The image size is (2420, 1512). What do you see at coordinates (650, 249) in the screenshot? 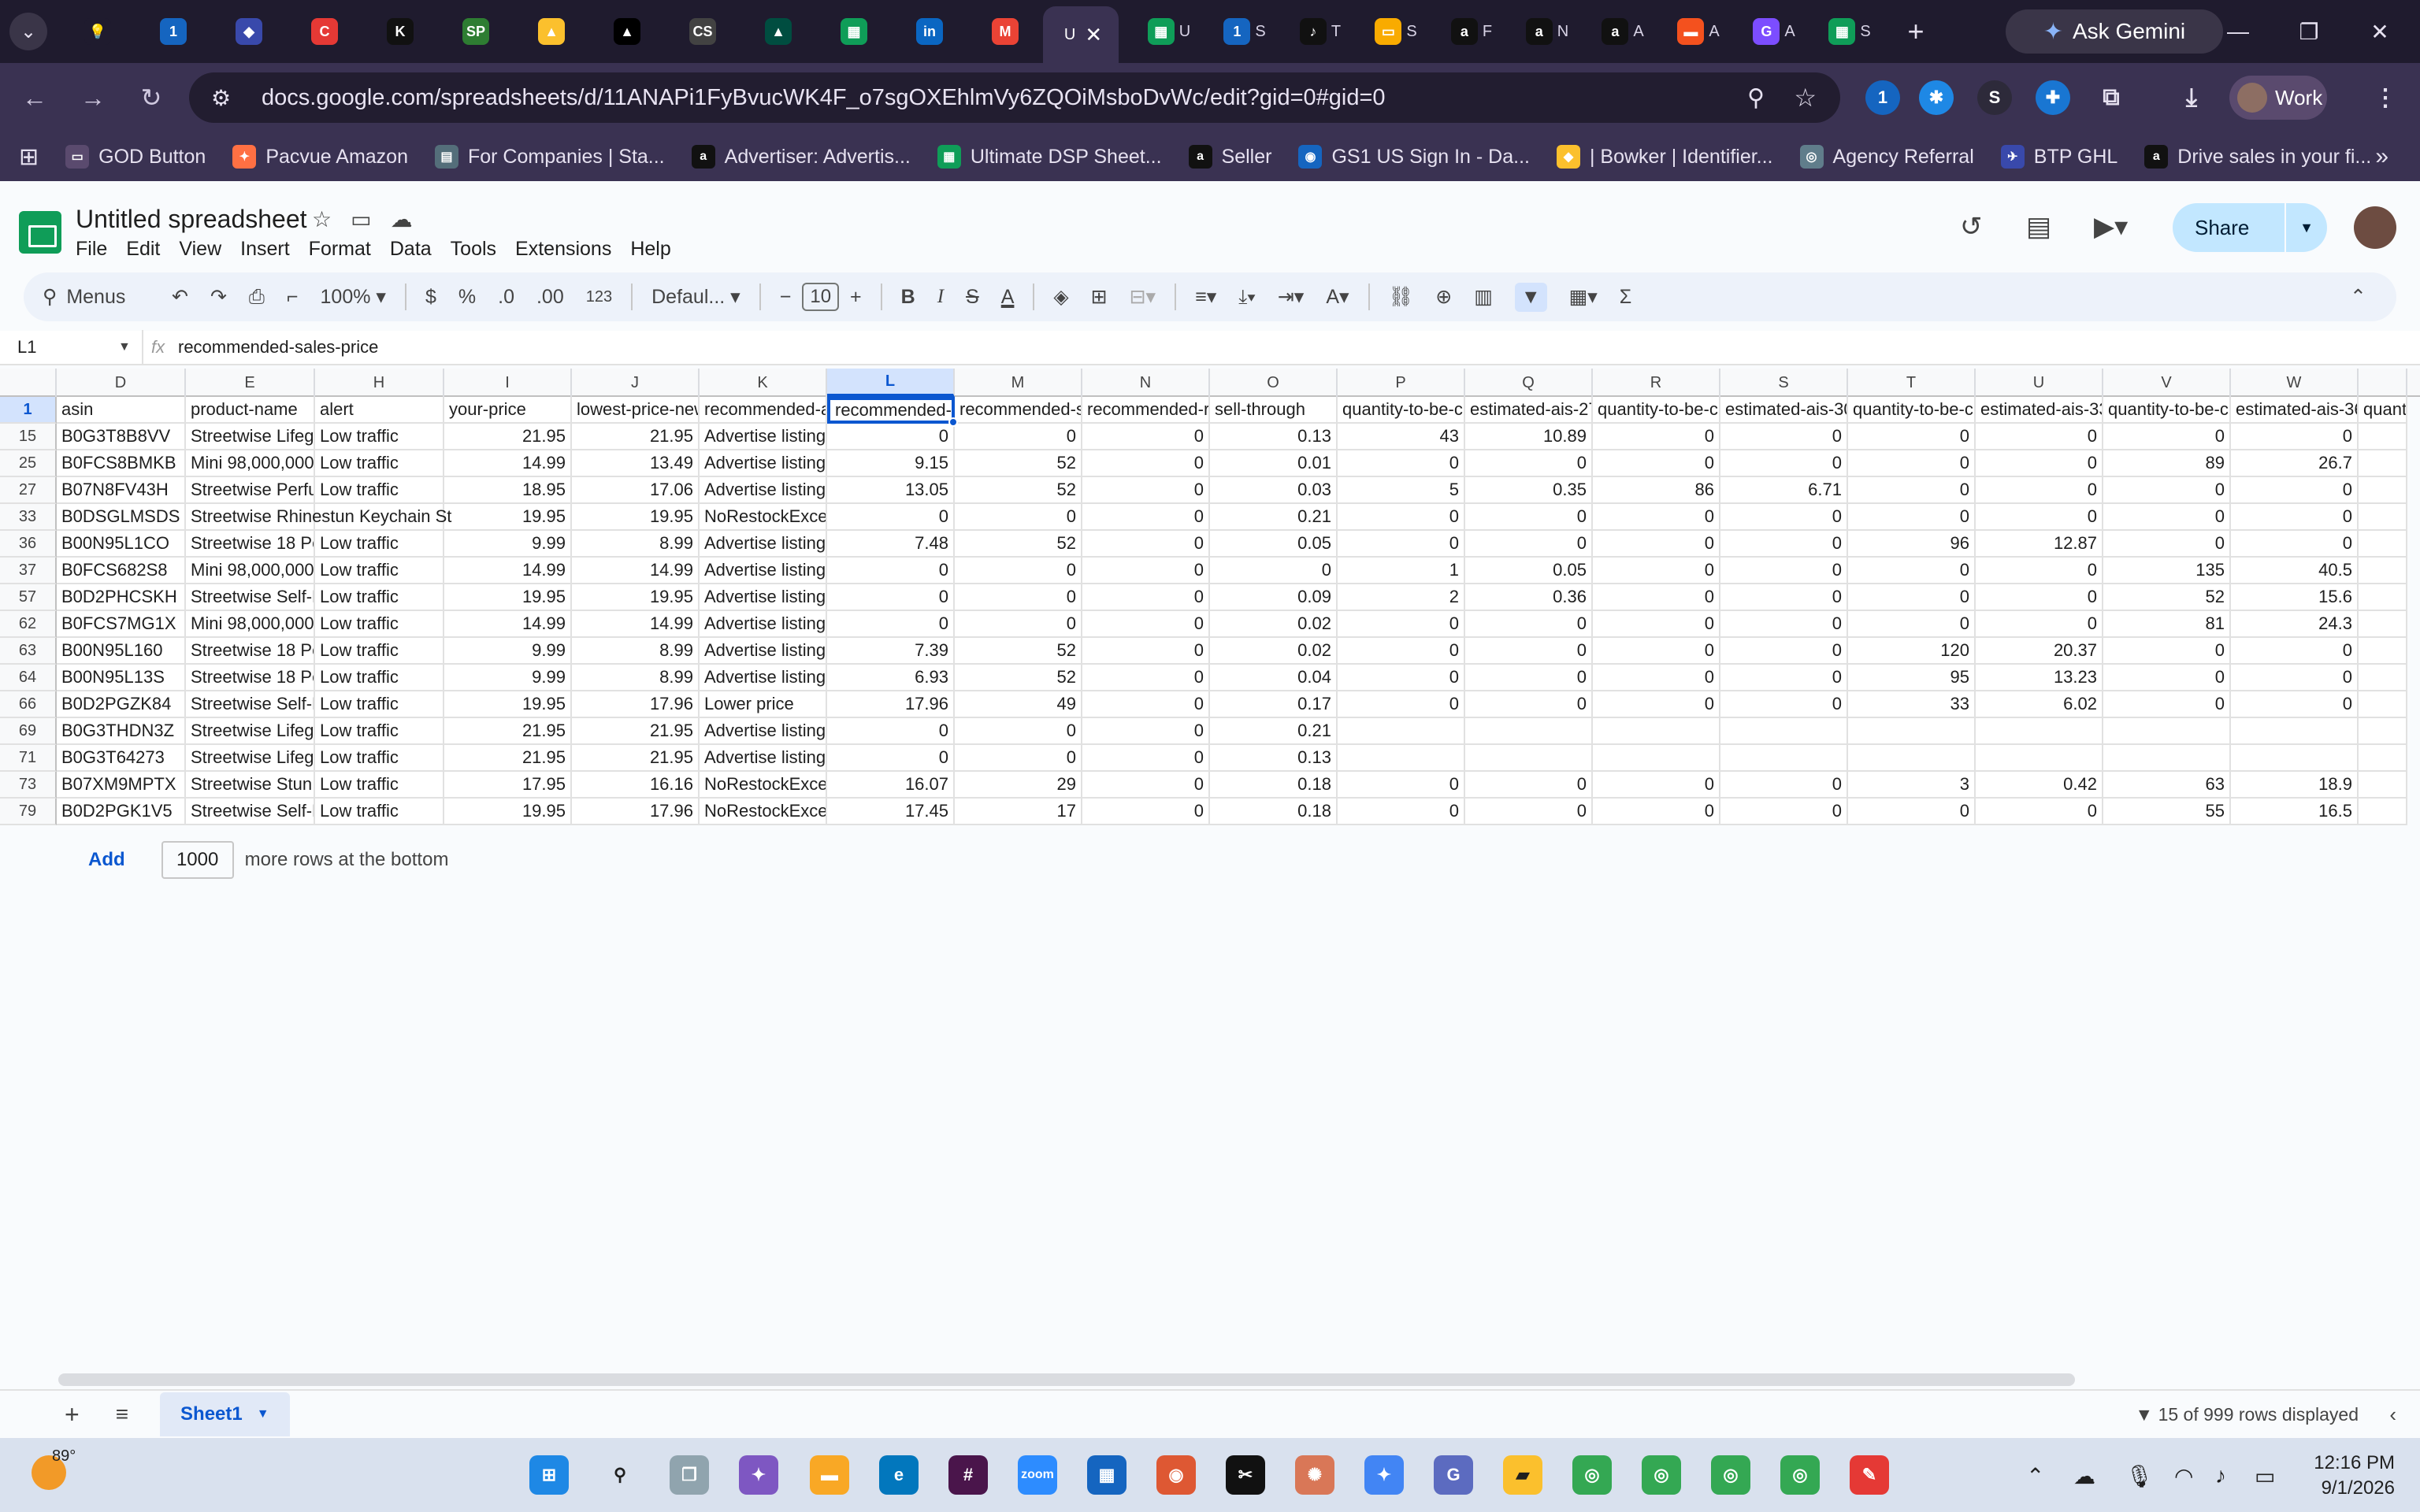
I see `menu-help: Help` at bounding box center [650, 249].